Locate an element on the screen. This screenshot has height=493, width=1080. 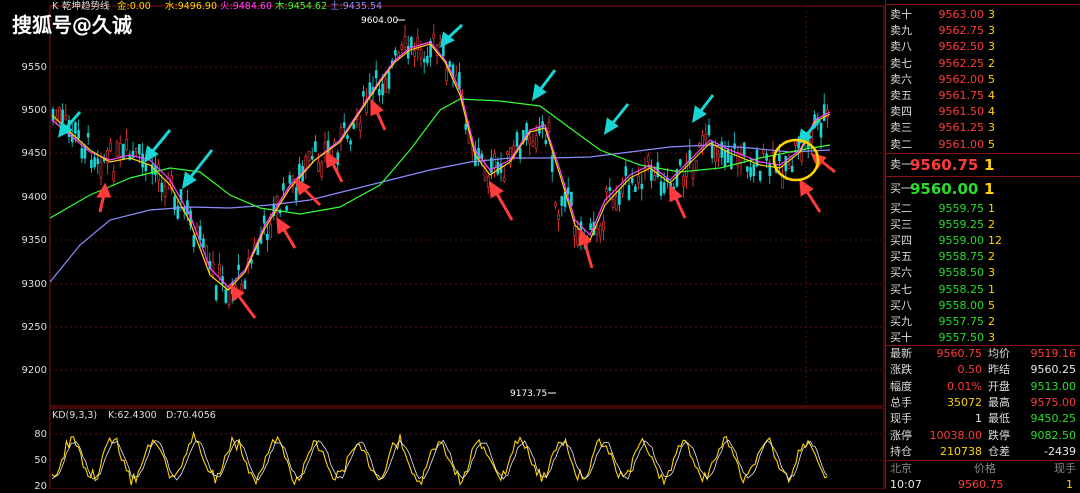
level-label: 卖八 is located at coordinates (901, 47).